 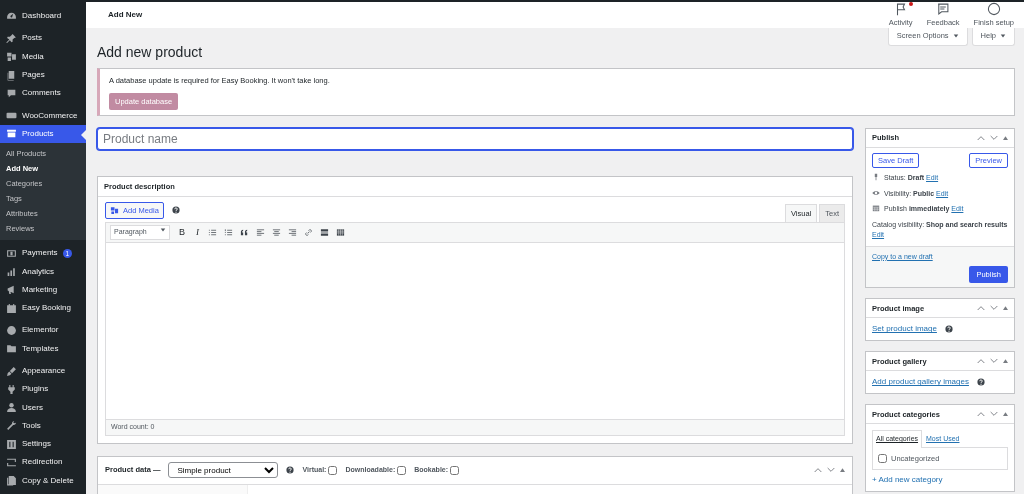 I want to click on circle-logo-icon, so click(x=11, y=330).